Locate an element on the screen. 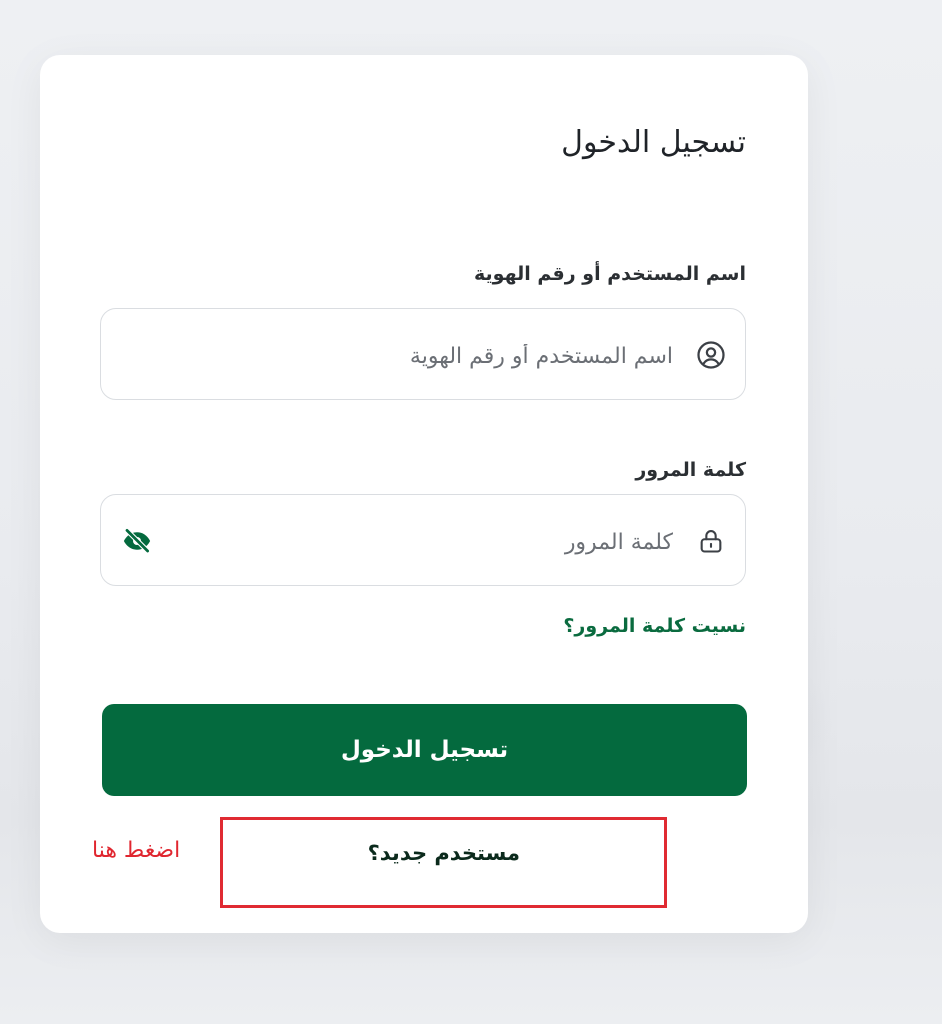 The width and height of the screenshot is (942, 1024). username-label: اسم المستخدم أو رقم الهوية is located at coordinates (610, 274).